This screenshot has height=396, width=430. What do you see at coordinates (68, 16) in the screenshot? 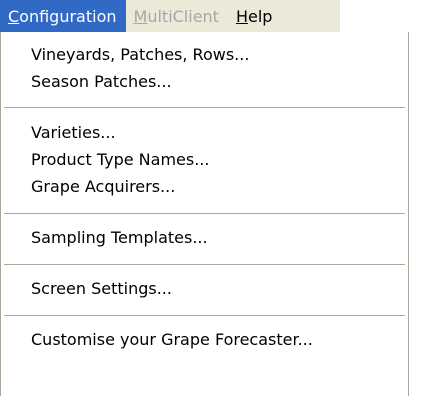
I see `menu-configuration-label: onfiguration` at bounding box center [68, 16].